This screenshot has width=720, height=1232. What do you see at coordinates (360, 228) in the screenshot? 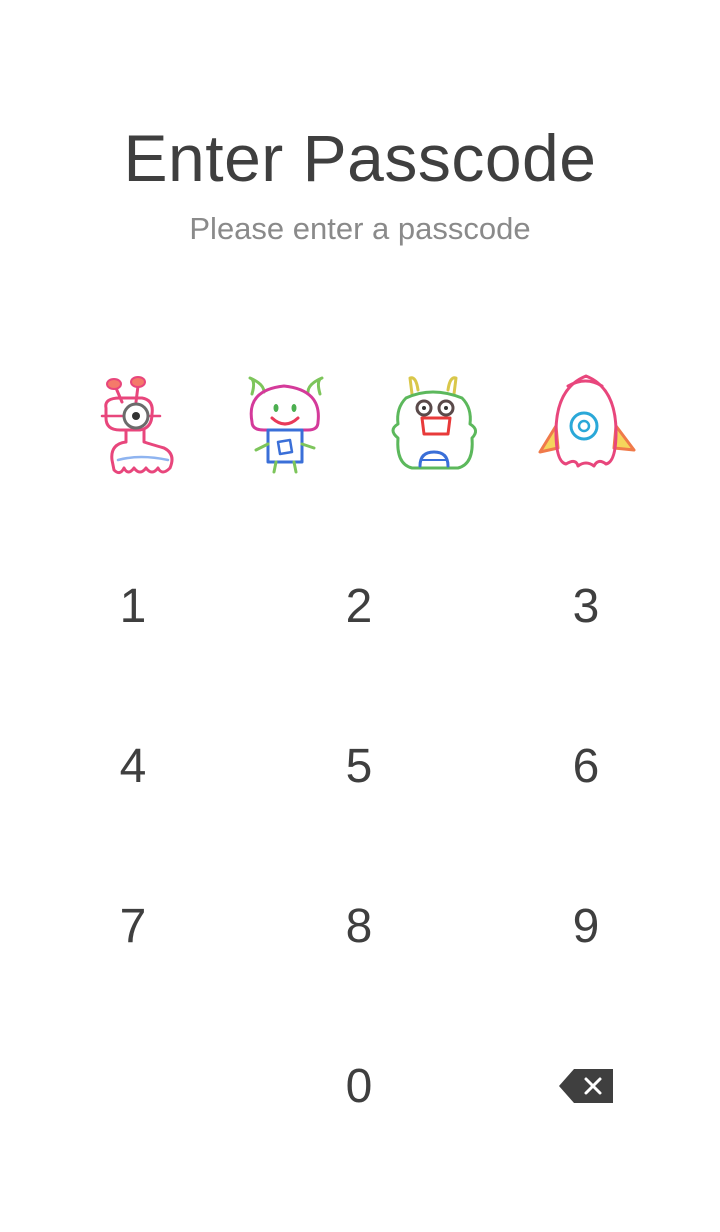
I see `page-subtitle: Please enter a passcode` at bounding box center [360, 228].